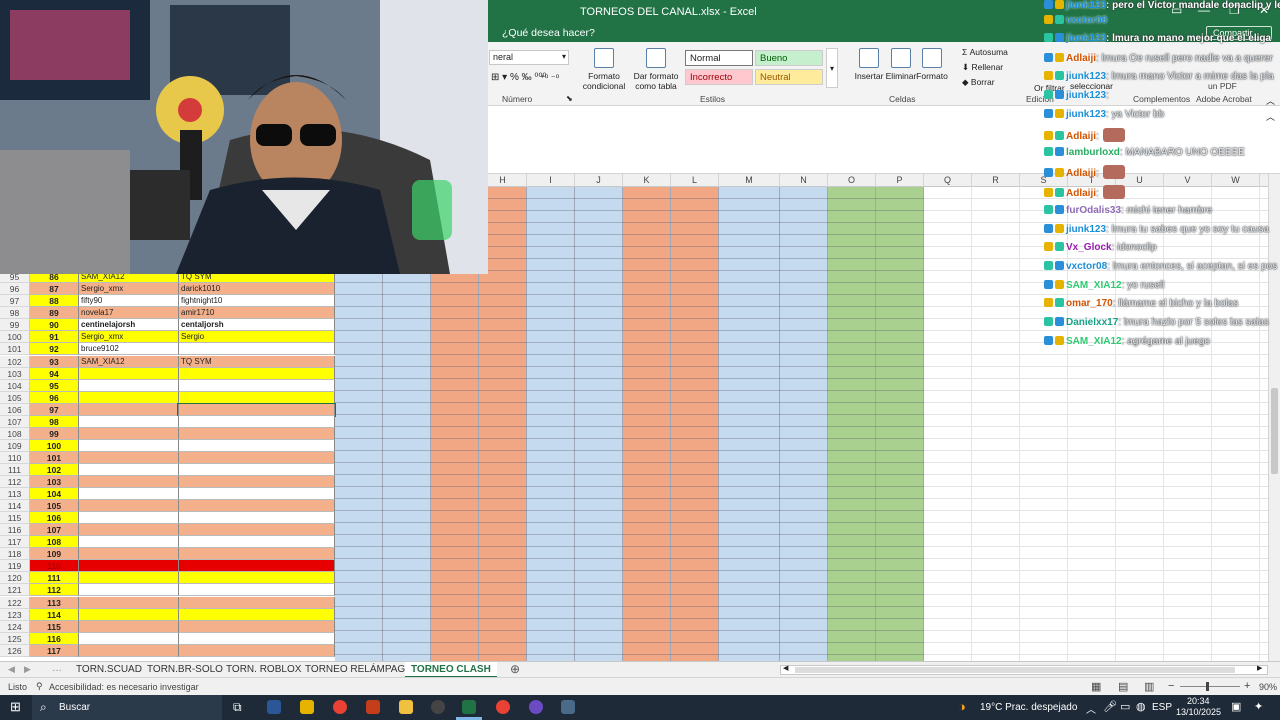  Describe the element at coordinates (15, 458) in the screenshot. I see `row-number: 110` at that location.